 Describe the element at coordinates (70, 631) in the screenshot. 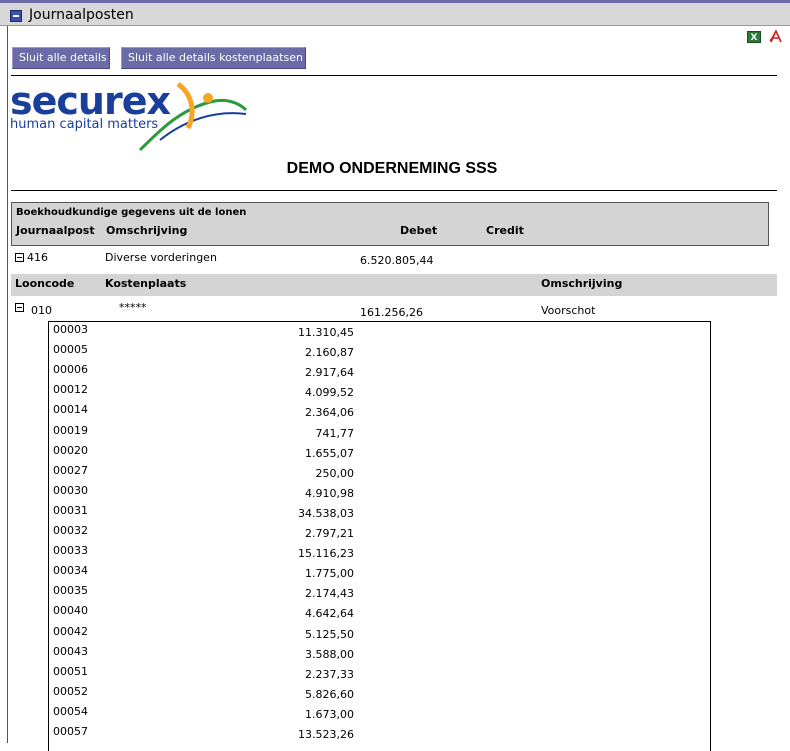

I see `detail-code: 00042` at that location.